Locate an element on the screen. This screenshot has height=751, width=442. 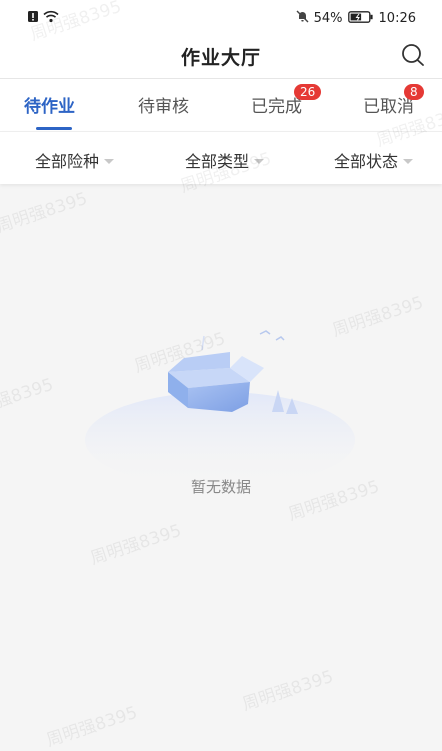
clock: 10:26 is located at coordinates (397, 18).